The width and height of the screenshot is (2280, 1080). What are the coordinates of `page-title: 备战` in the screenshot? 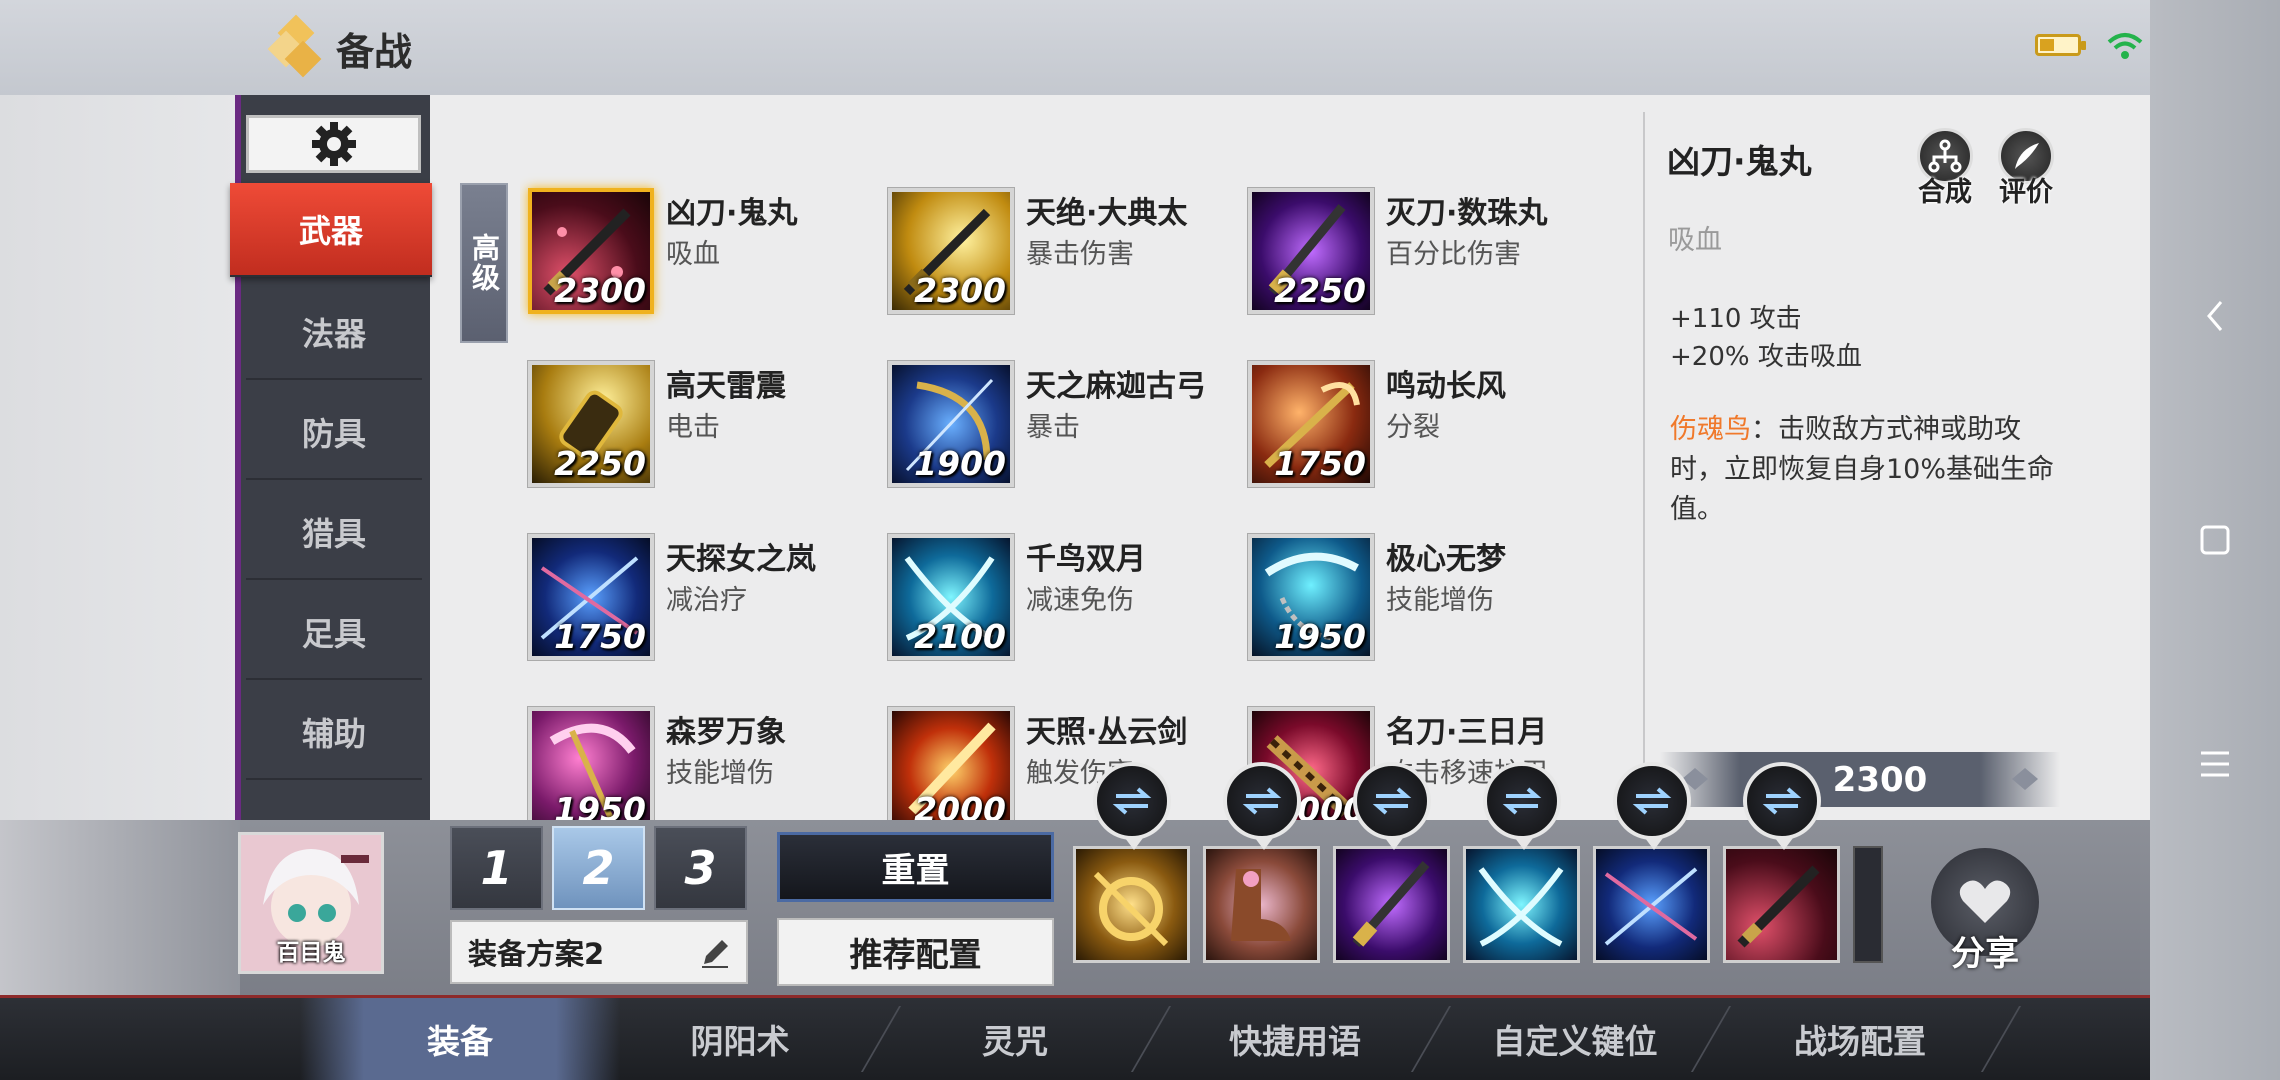 It's located at (374, 51).